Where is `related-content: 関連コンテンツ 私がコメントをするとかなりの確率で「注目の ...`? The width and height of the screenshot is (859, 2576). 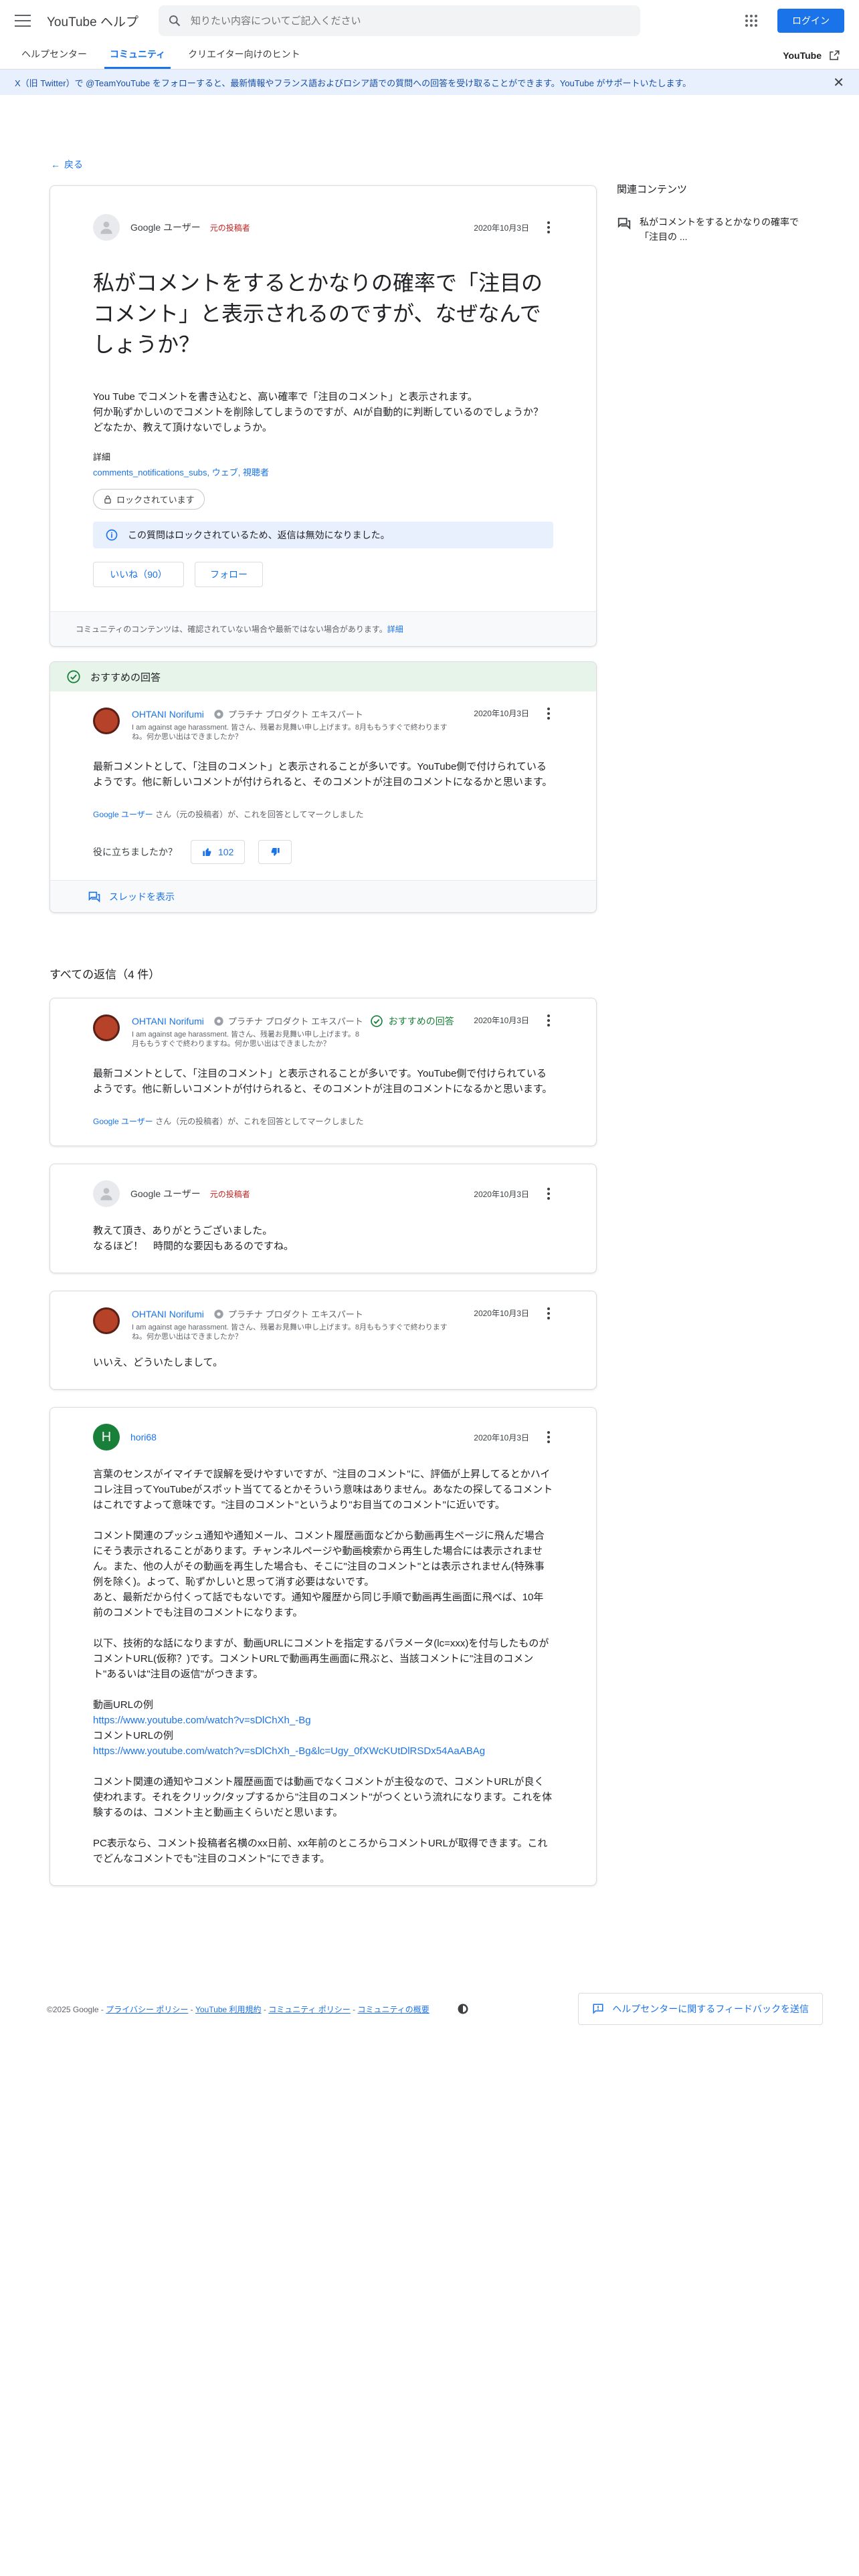 related-content: 関連コンテンツ 私がコメントをするとかなりの確率で「注目の ... is located at coordinates (714, 213).